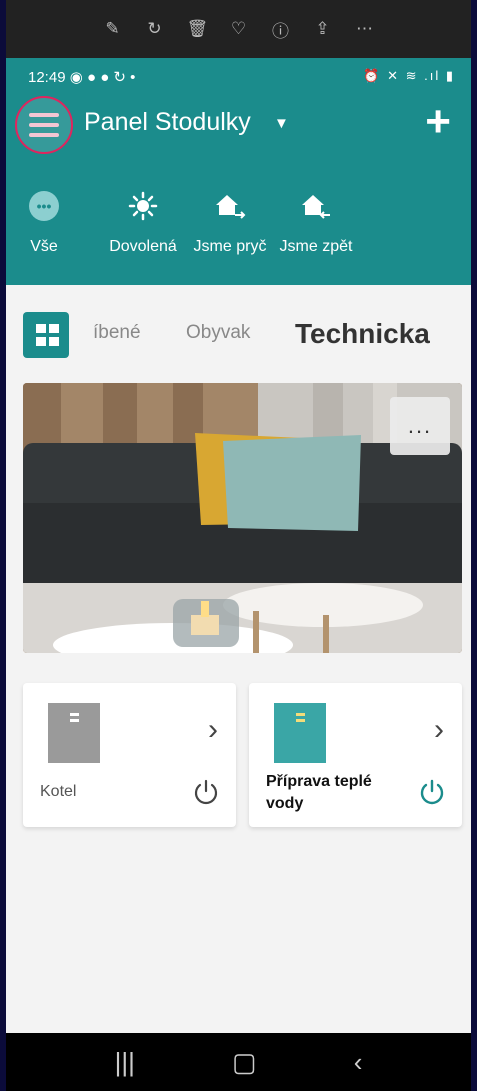 This screenshot has width=477, height=1091. I want to click on scene-label: Dovolená, so click(143, 246).